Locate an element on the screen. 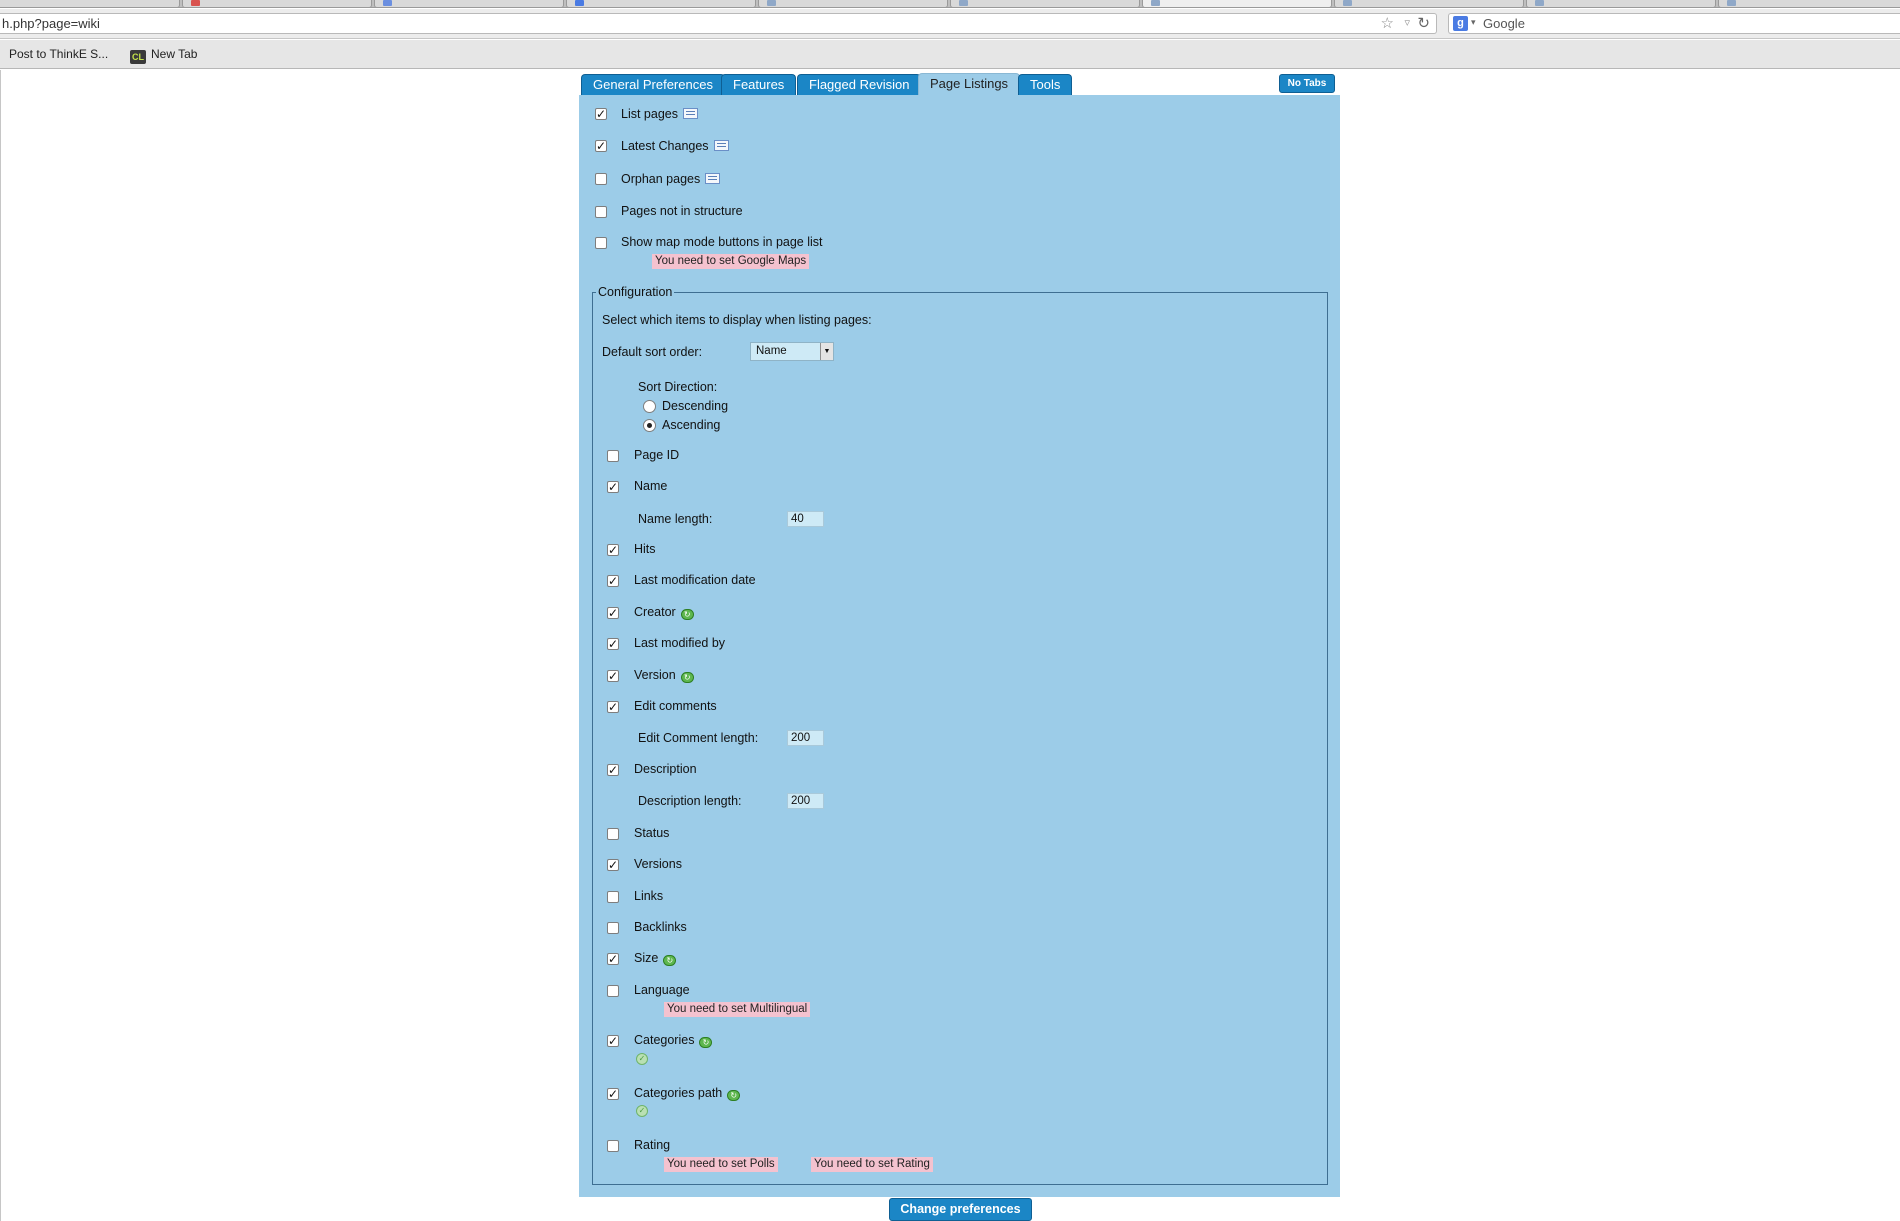 The width and height of the screenshot is (1900, 1221). radio-ascending is located at coordinates (649, 425).